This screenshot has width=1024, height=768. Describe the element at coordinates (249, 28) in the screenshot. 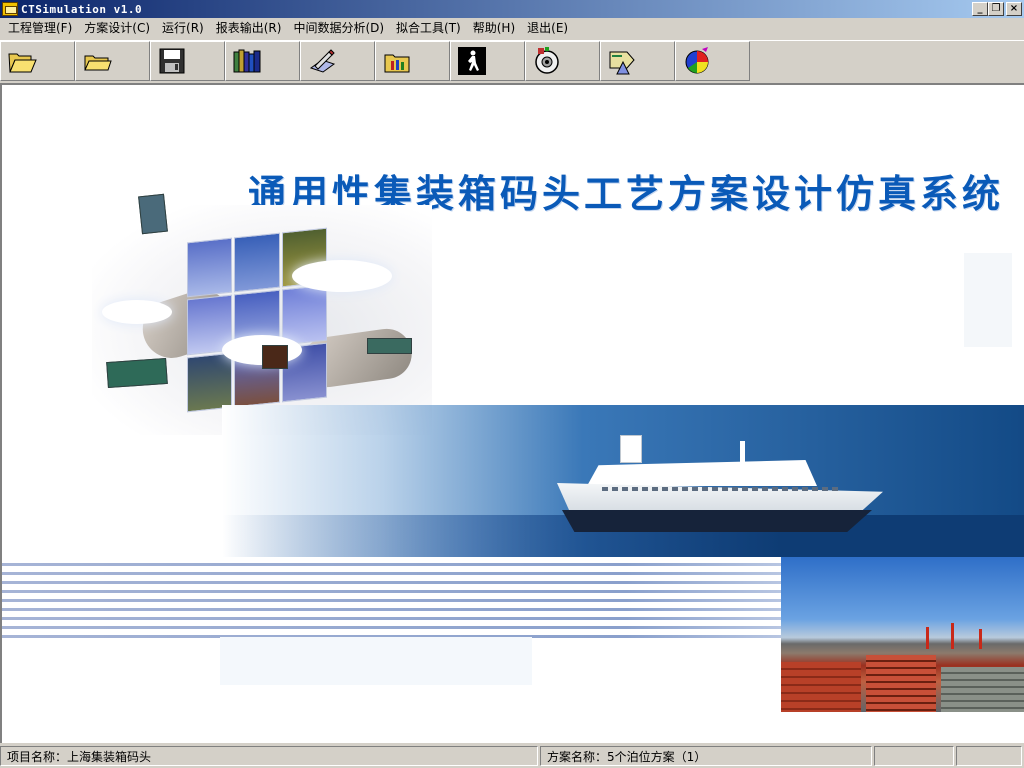

I see `menu-report-output: 报表输出(R)` at that location.